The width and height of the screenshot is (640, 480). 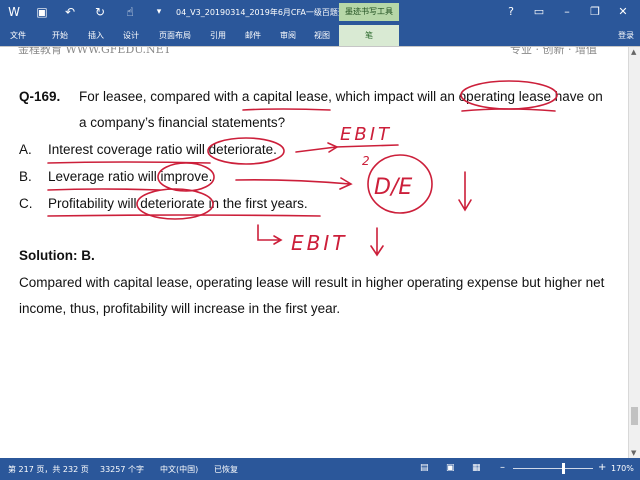 I want to click on ink-tools-label: 墨迹书写工具, so click(x=369, y=12).